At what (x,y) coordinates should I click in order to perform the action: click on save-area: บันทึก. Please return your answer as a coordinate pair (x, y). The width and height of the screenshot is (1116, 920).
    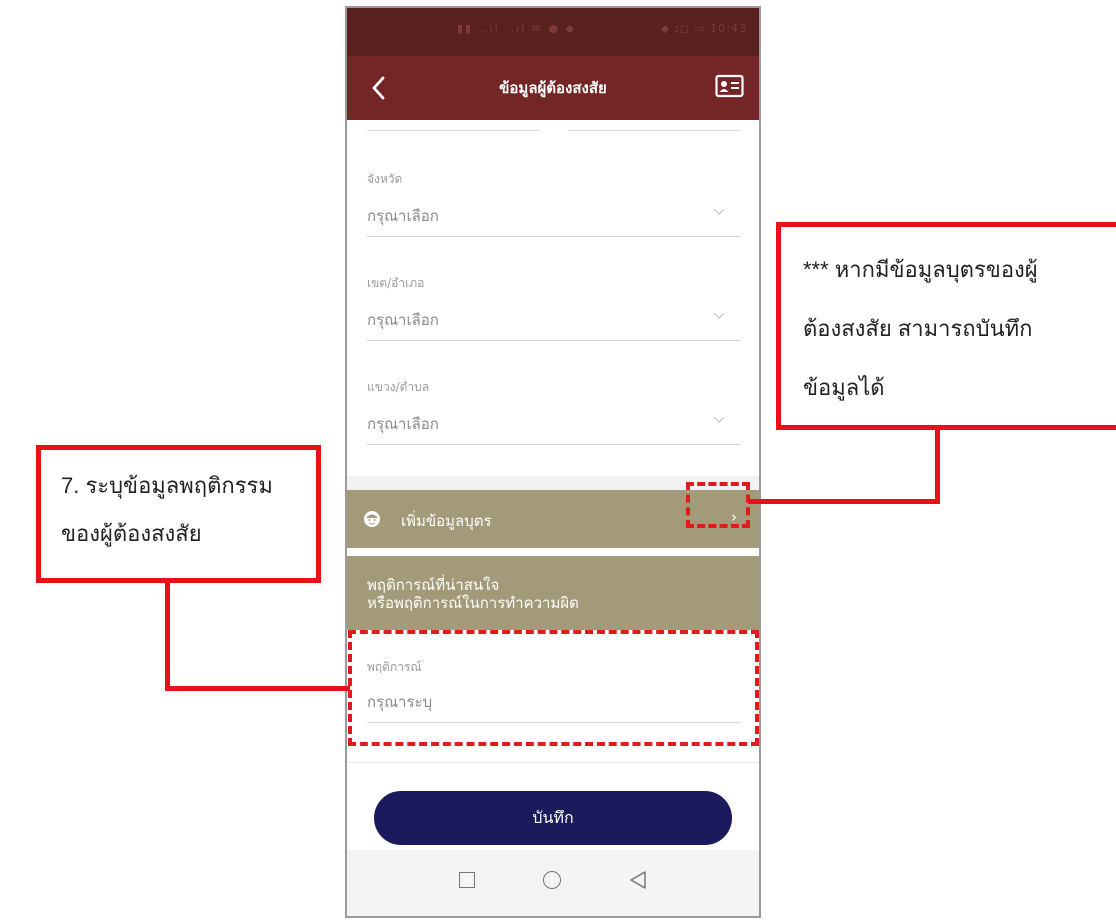
    Looking at the image, I should click on (553, 806).